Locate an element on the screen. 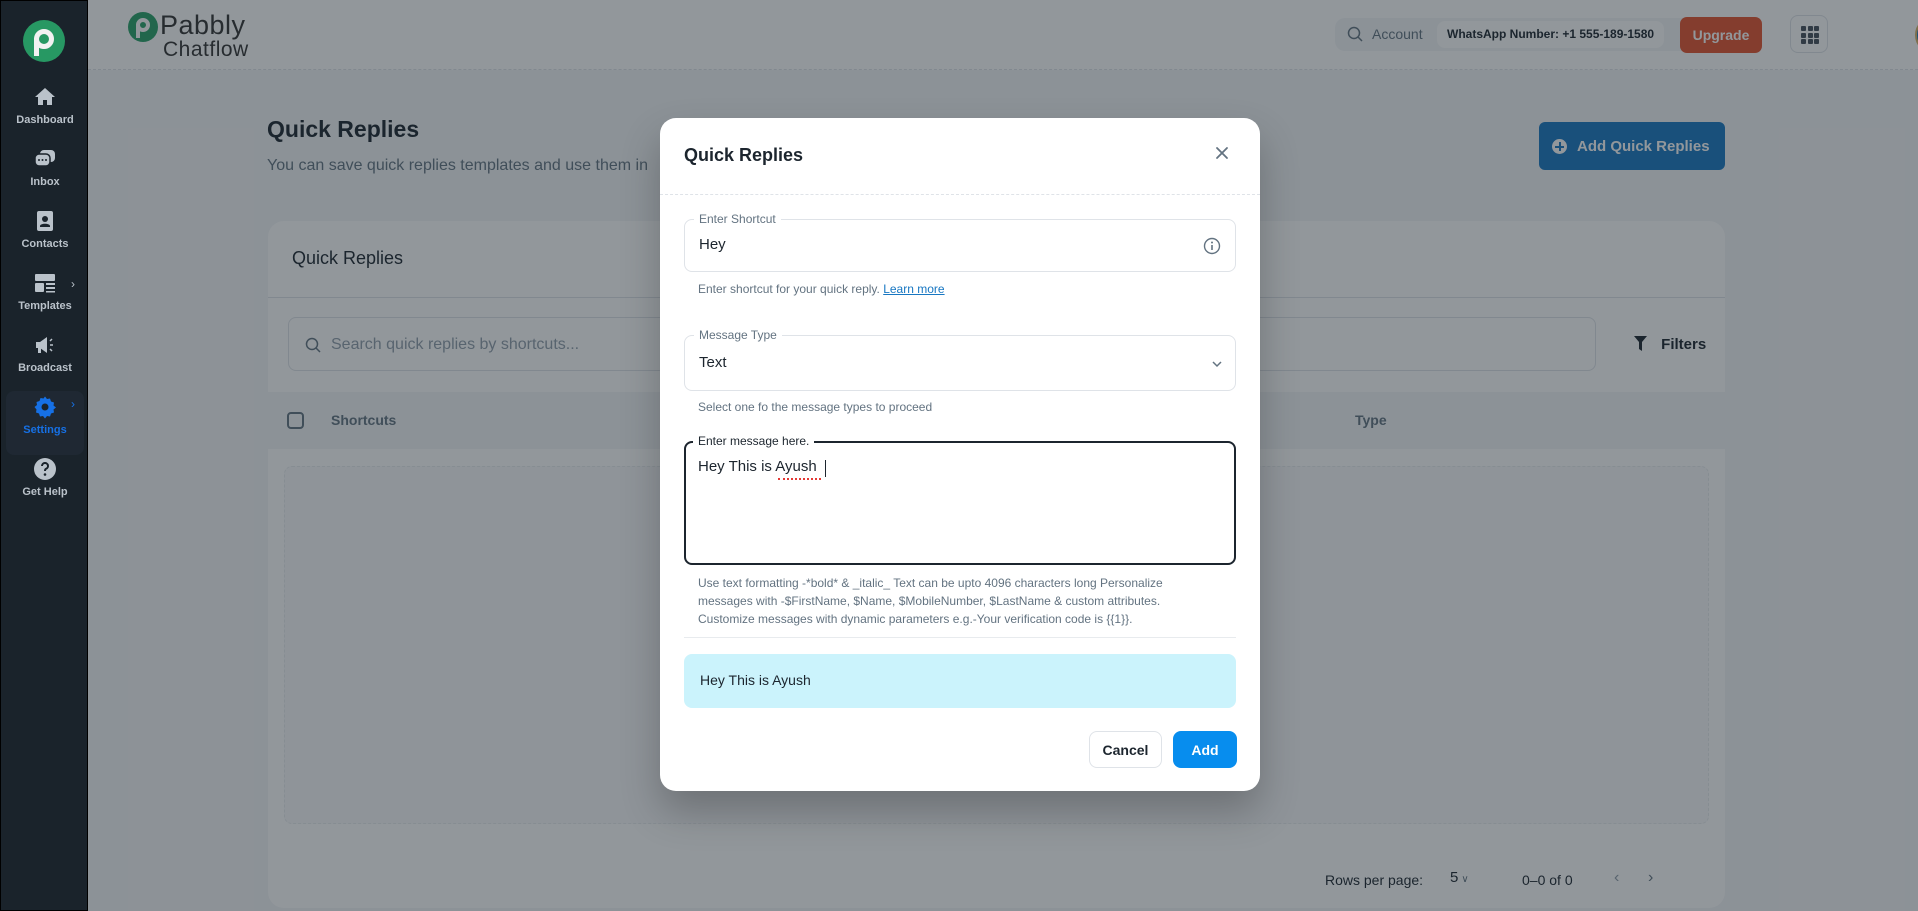 This screenshot has height=911, width=1918. message-label: Enter message here. is located at coordinates (754, 441).